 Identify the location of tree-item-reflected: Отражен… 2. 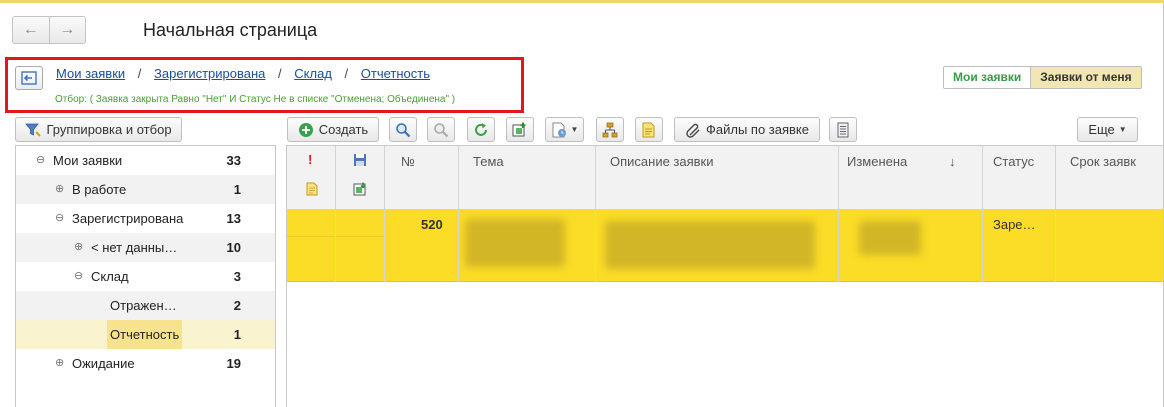
(145, 305).